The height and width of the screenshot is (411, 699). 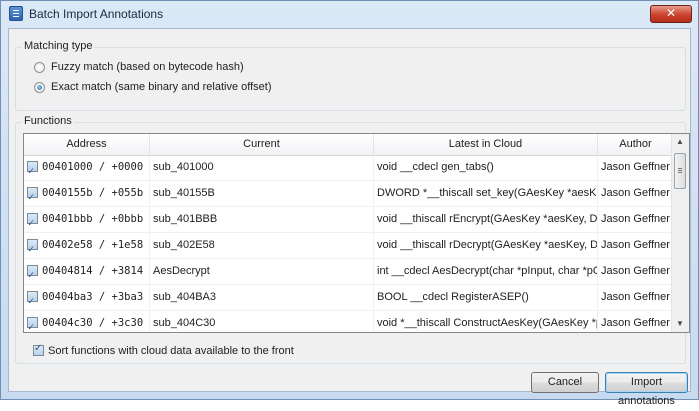 What do you see at coordinates (39, 87) in the screenshot?
I see `exact-match-radio` at bounding box center [39, 87].